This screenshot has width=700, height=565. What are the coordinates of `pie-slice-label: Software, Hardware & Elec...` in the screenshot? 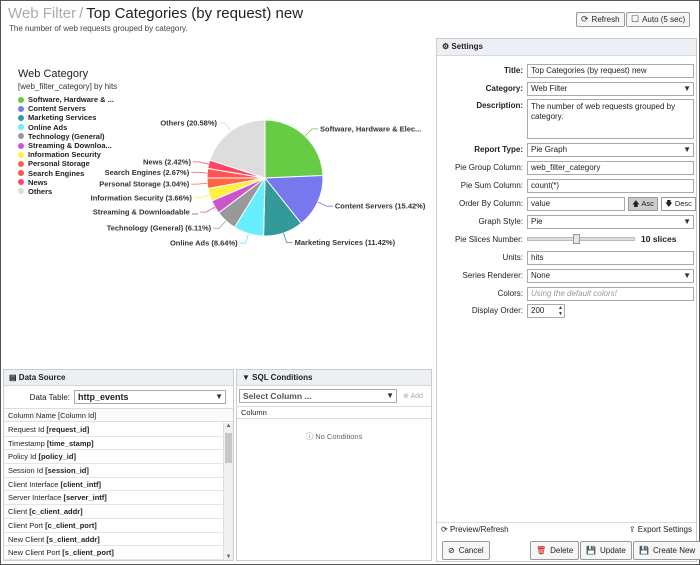 It's located at (370, 128).